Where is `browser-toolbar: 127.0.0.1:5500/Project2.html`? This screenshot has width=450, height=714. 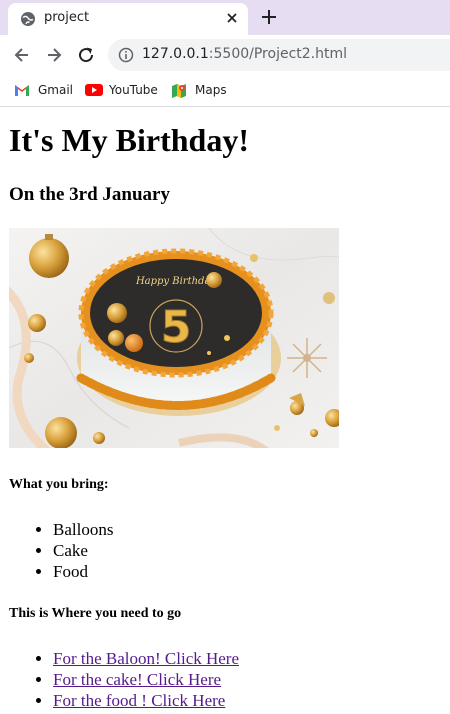
browser-toolbar: 127.0.0.1:5500/Project2.html is located at coordinates (225, 55).